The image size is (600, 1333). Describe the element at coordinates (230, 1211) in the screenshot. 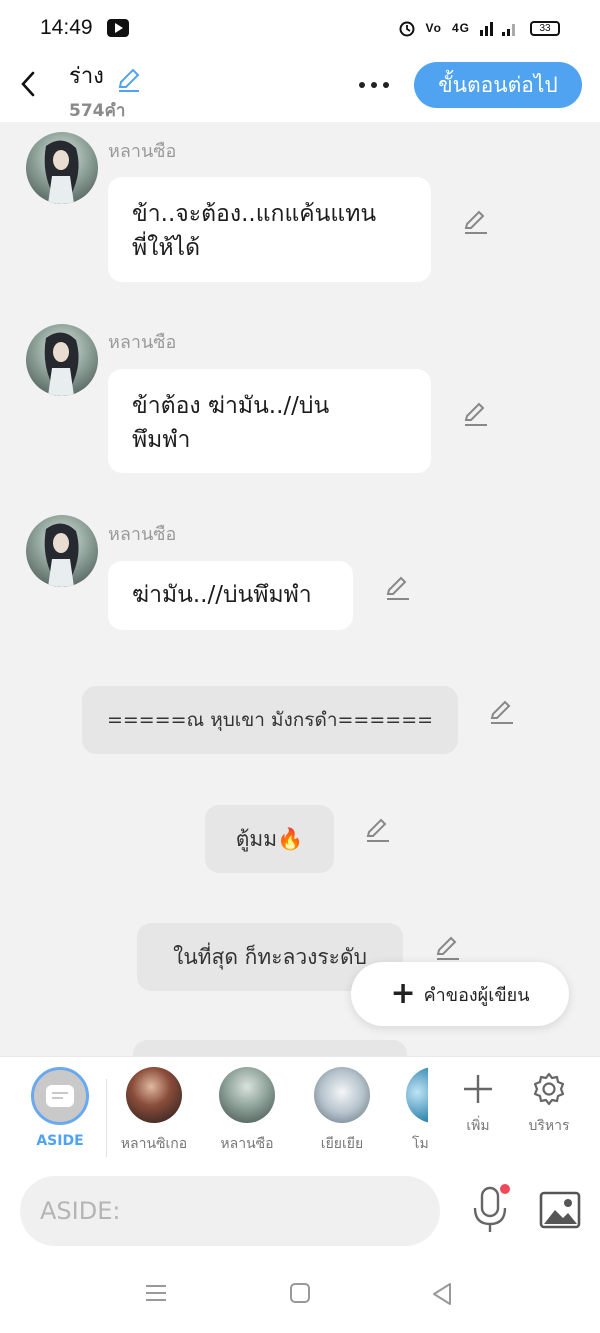

I see `aside-input` at that location.